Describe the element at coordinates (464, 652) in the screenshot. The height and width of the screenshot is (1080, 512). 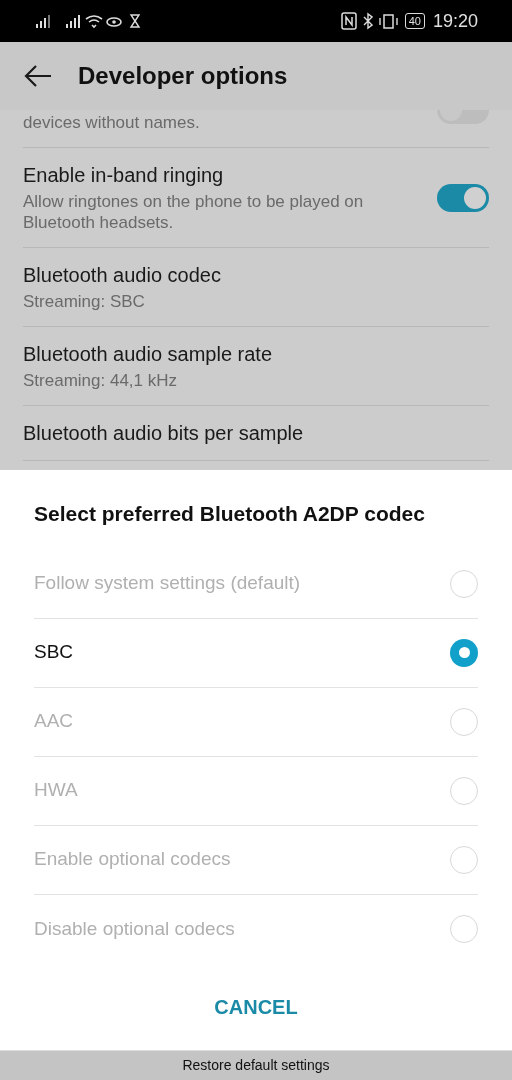
I see `radio-button` at that location.